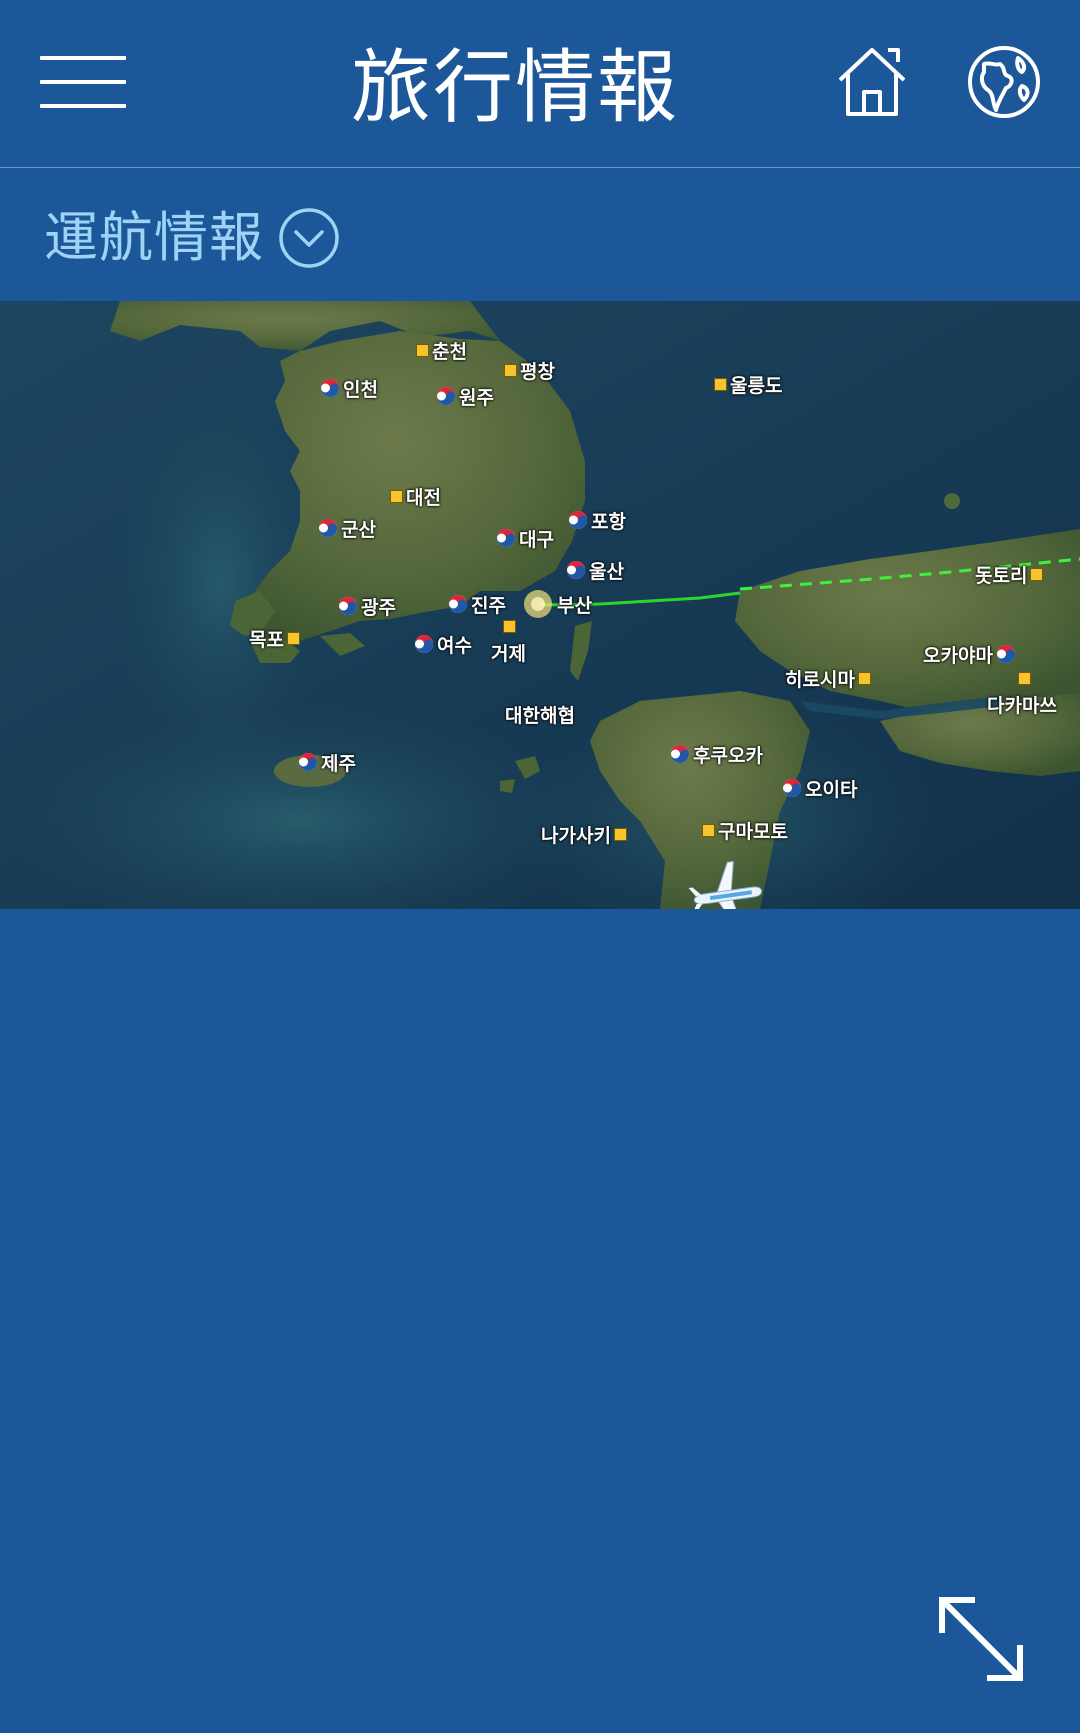 The image size is (1080, 1733). I want to click on page-title: 旅行情報, so click(515, 87).